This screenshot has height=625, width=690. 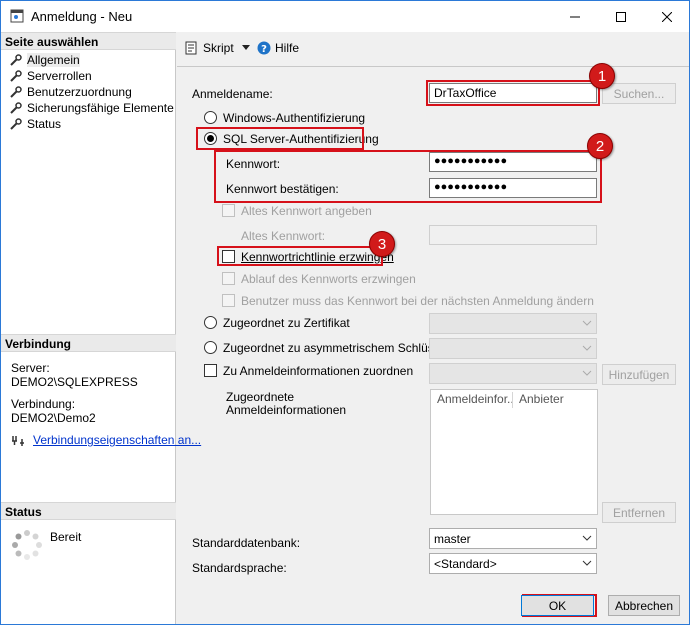 What do you see at coordinates (27, 545) in the screenshot?
I see `progress-spinner-icon` at bounding box center [27, 545].